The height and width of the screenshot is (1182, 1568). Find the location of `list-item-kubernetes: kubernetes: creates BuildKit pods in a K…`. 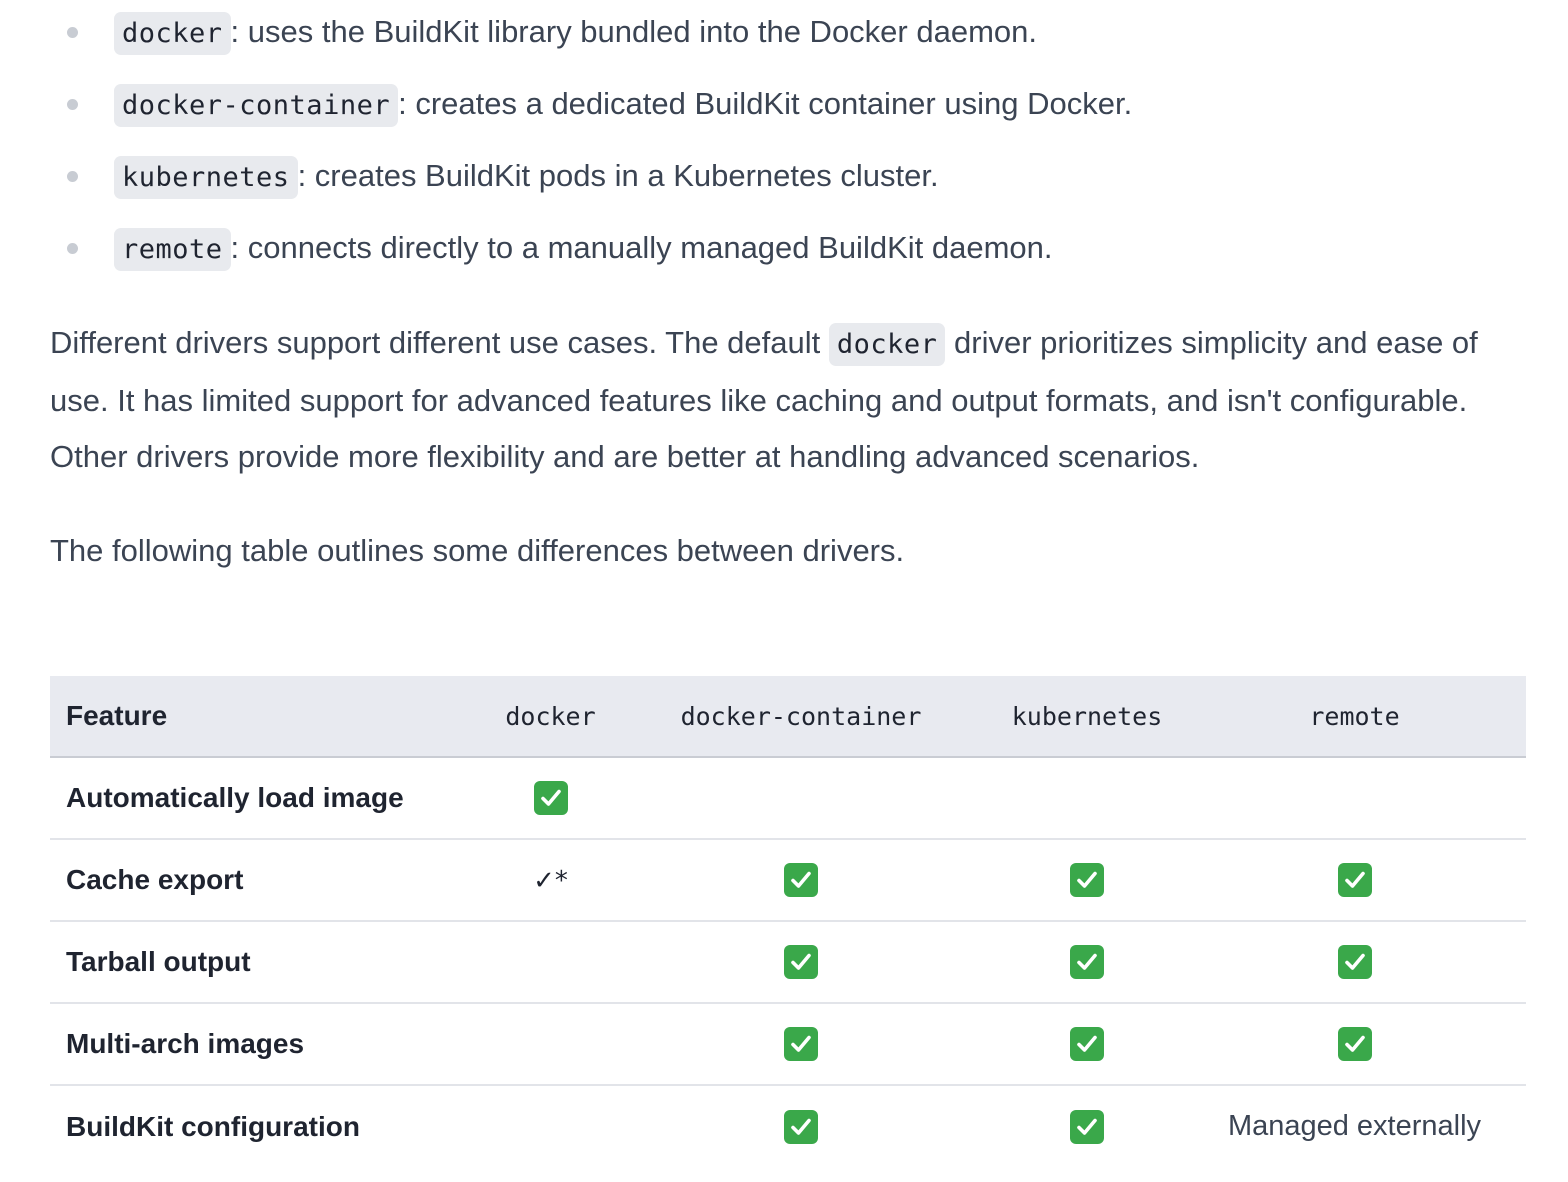

list-item-kubernetes: kubernetes: creates BuildKit pods in a K… is located at coordinates (788, 186).